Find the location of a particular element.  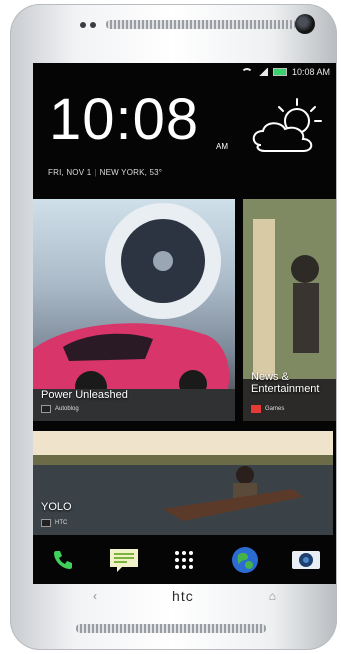

kayak-image is located at coordinates (183, 483).